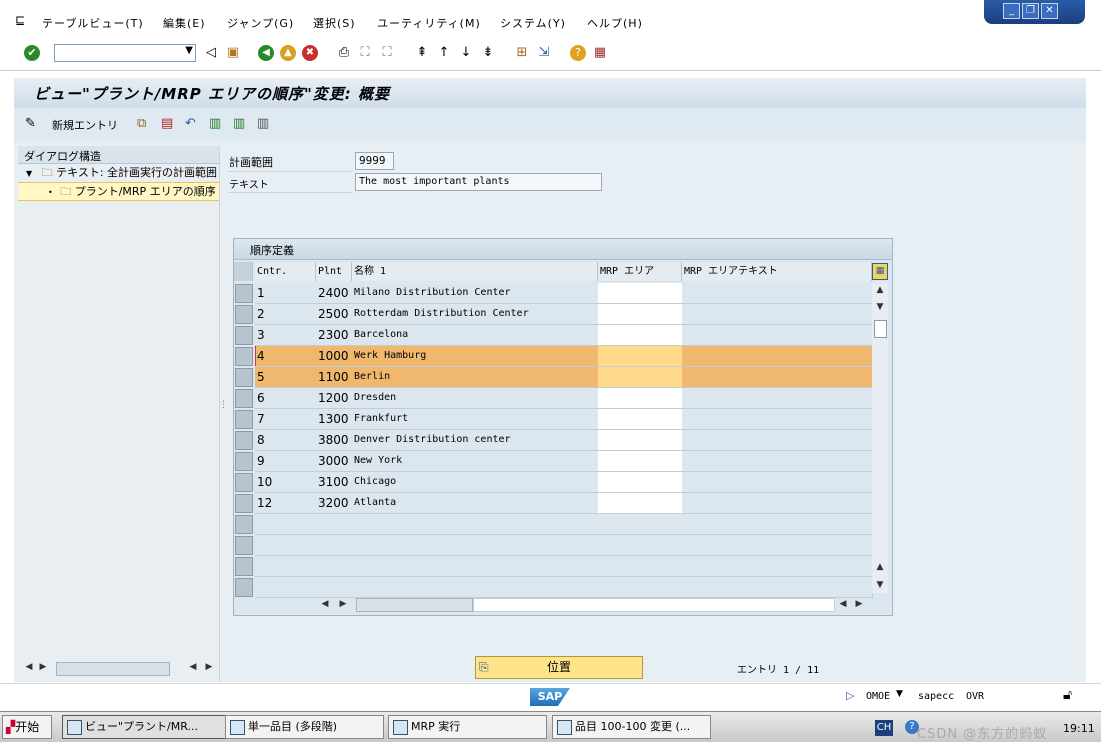  What do you see at coordinates (93, 23) in the screenshot?
I see `menu-table-view: テーブルビュー(T)` at bounding box center [93, 23].